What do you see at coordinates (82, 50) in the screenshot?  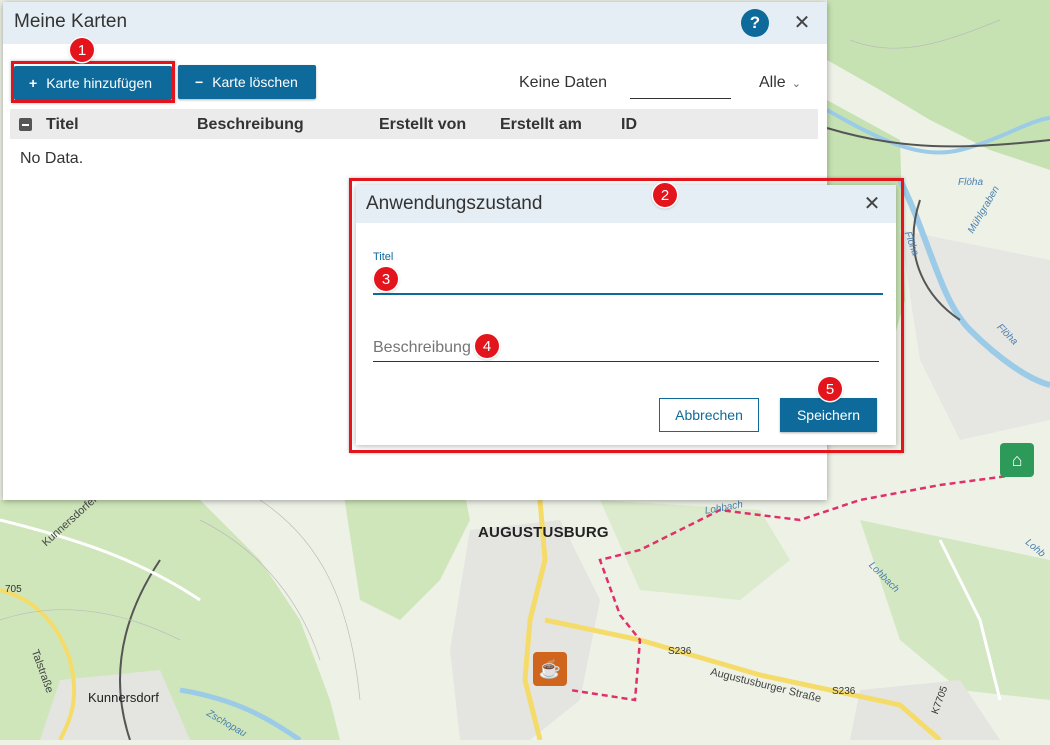 I see `step-marker-1: 1` at bounding box center [82, 50].